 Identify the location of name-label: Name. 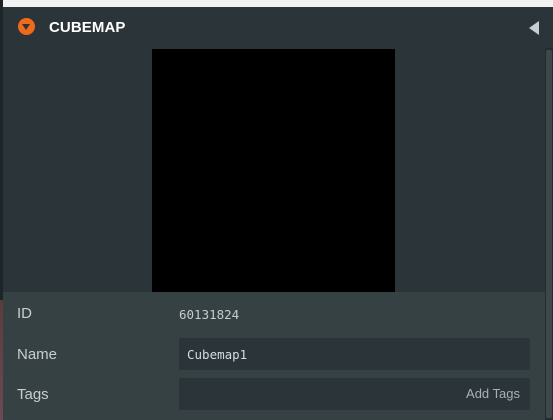
(37, 354).